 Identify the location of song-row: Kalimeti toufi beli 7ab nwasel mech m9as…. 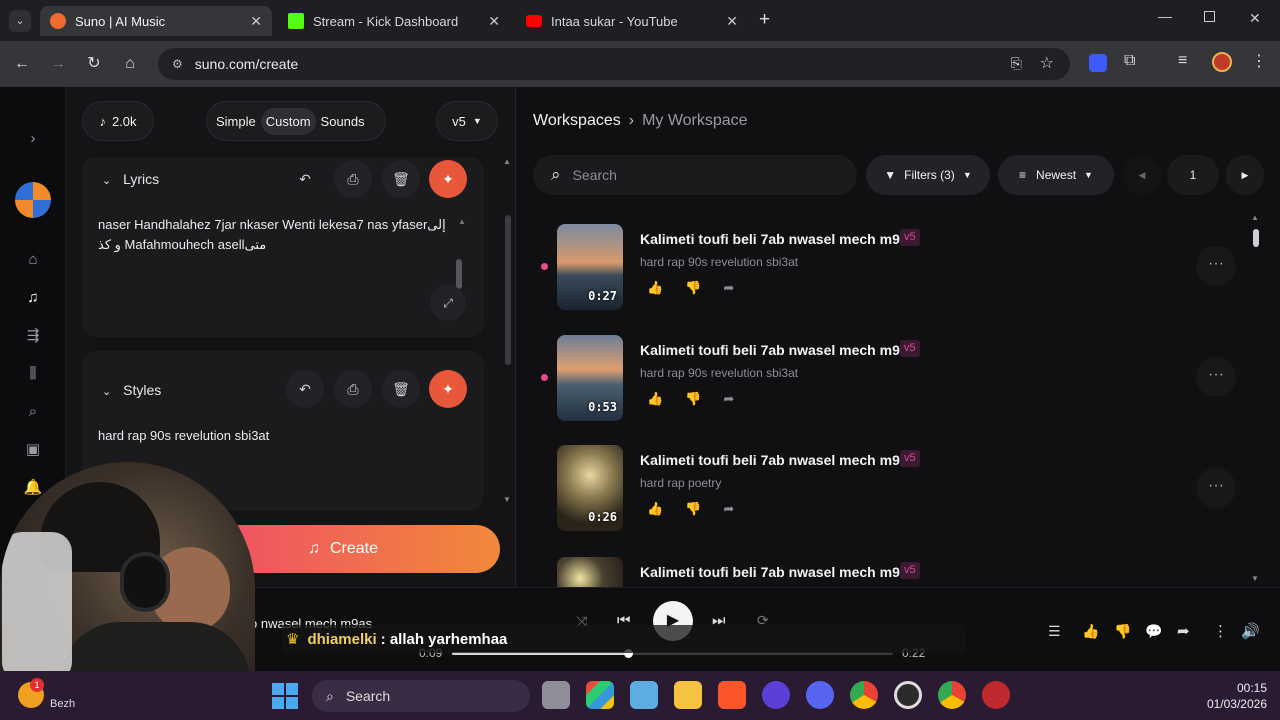
(891, 572).